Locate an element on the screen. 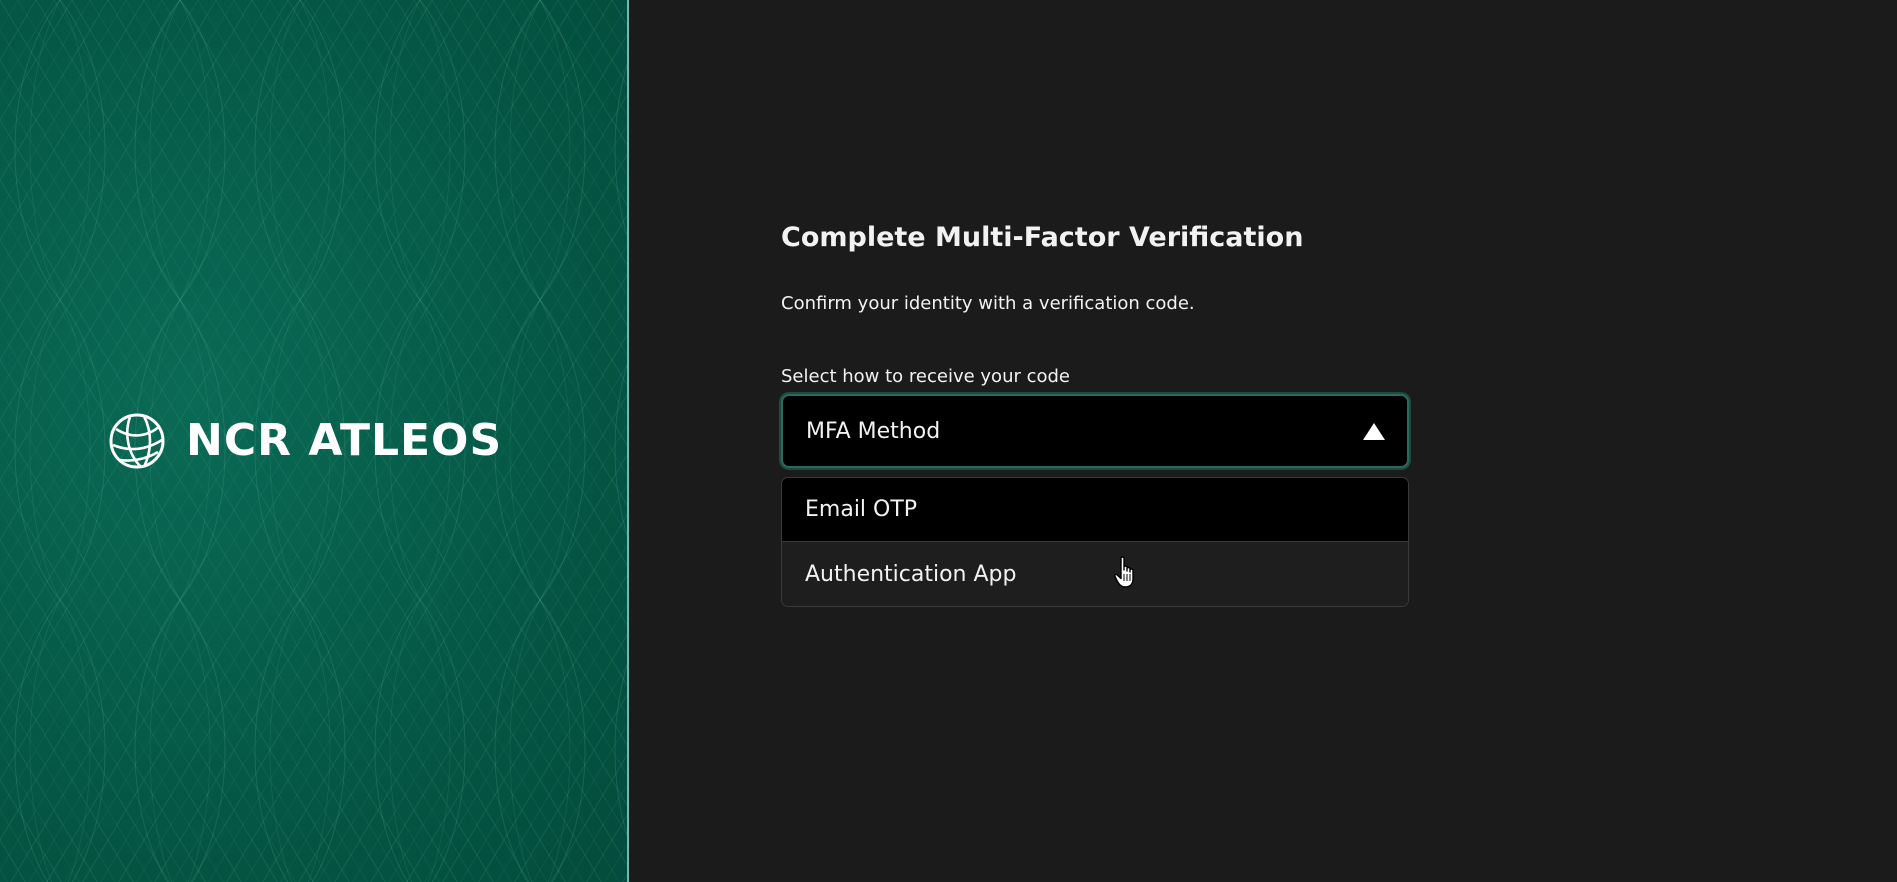 This screenshot has height=882, width=1897. brand-logo: NCR ATLEOS is located at coordinates (305, 441).